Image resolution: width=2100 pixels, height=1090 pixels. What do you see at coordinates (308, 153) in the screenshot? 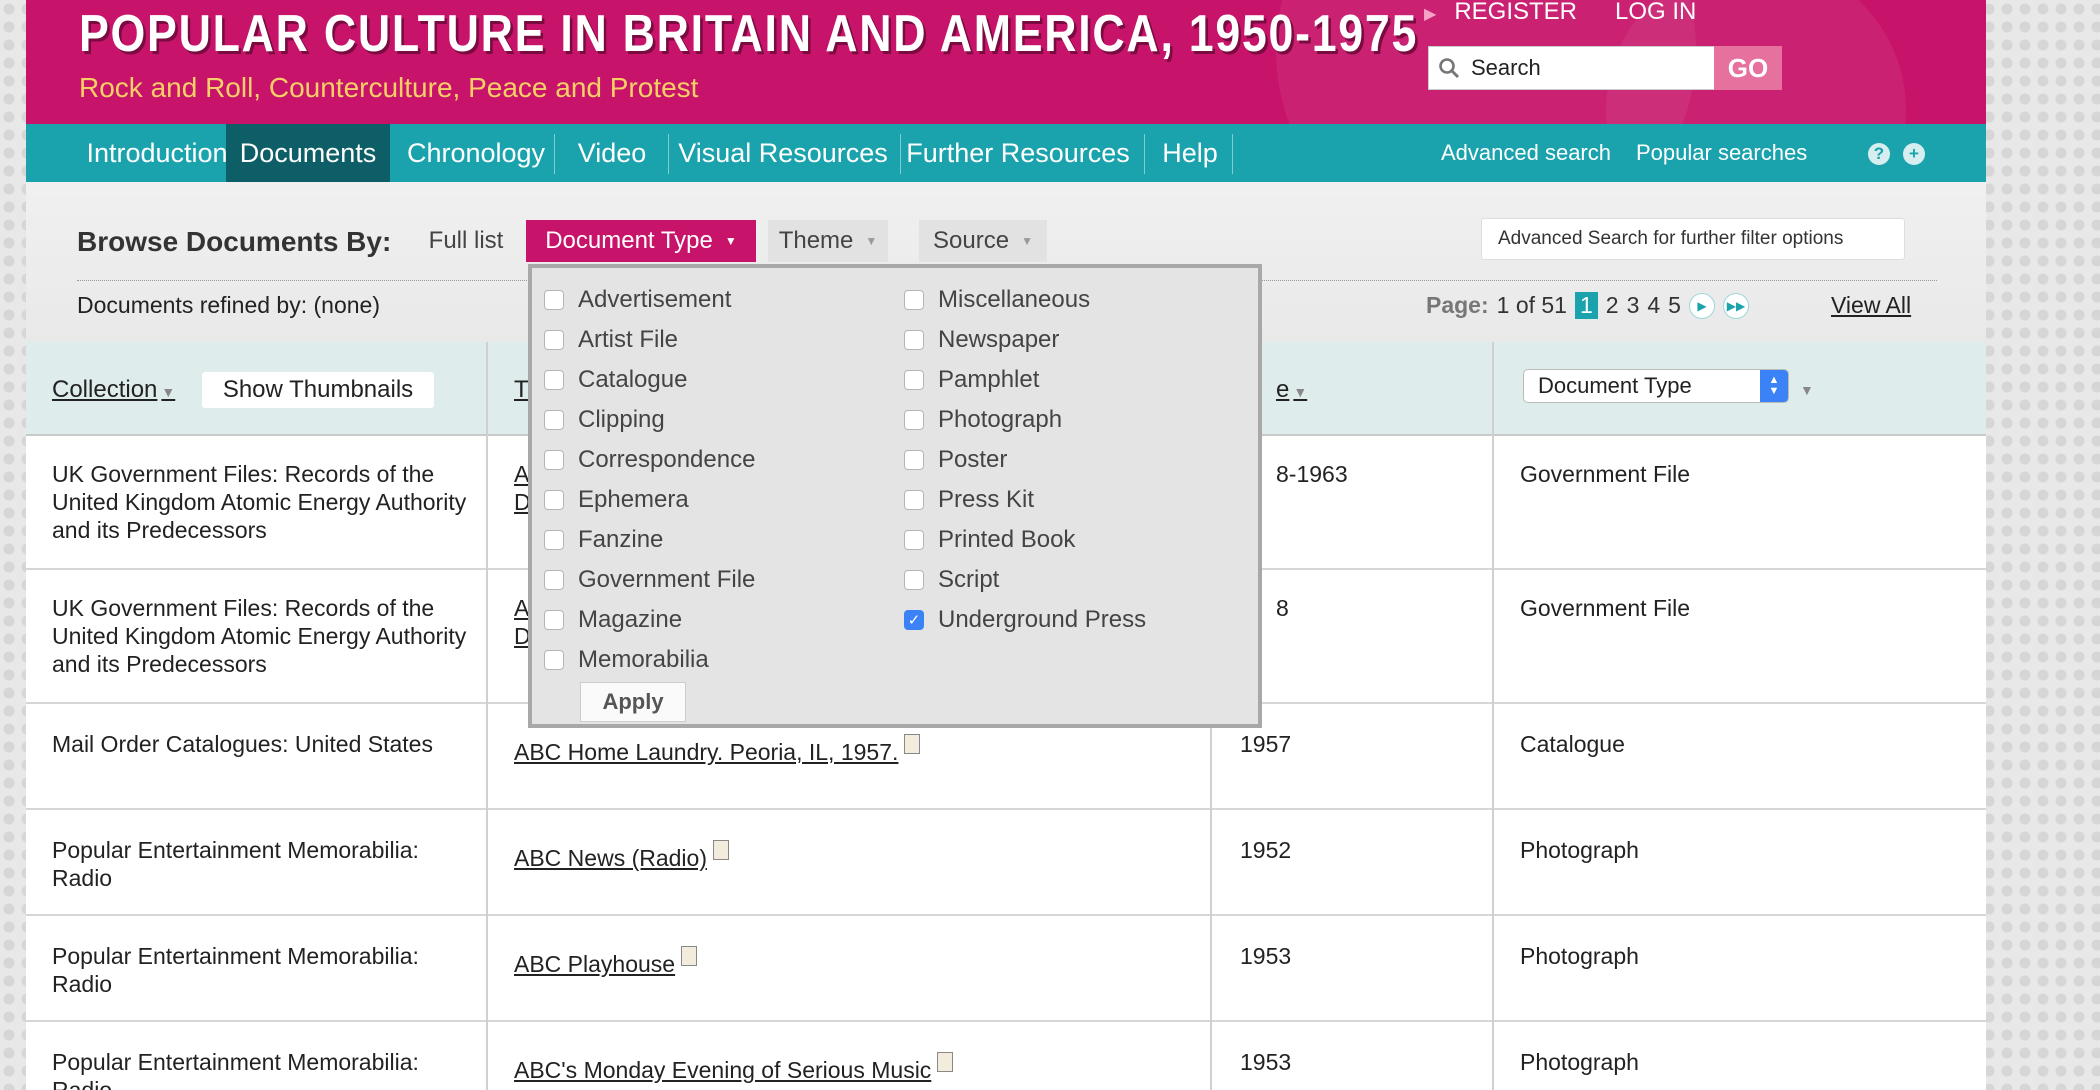
I see `nav-documents: Documents` at bounding box center [308, 153].